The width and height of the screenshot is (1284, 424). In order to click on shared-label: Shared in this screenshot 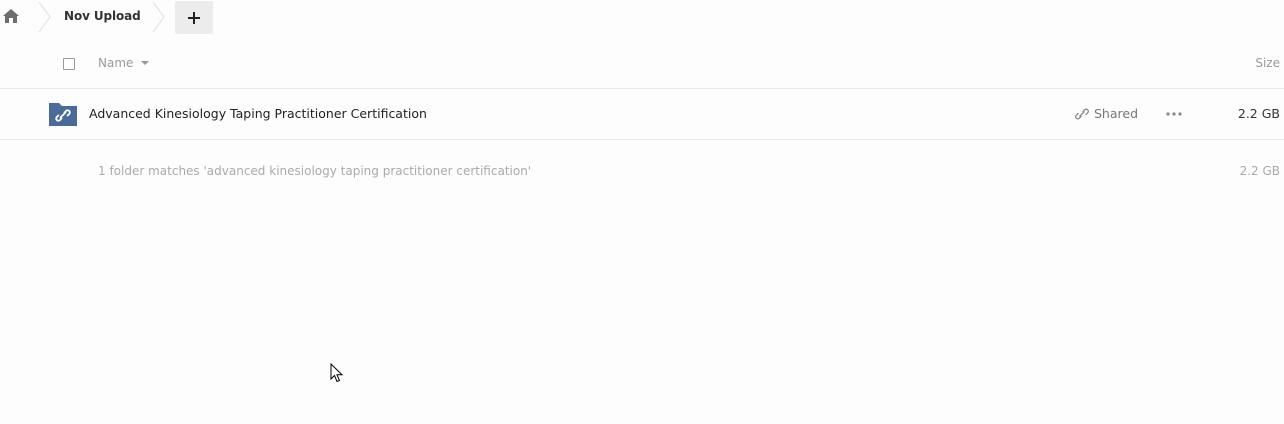, I will do `click(1116, 113)`.